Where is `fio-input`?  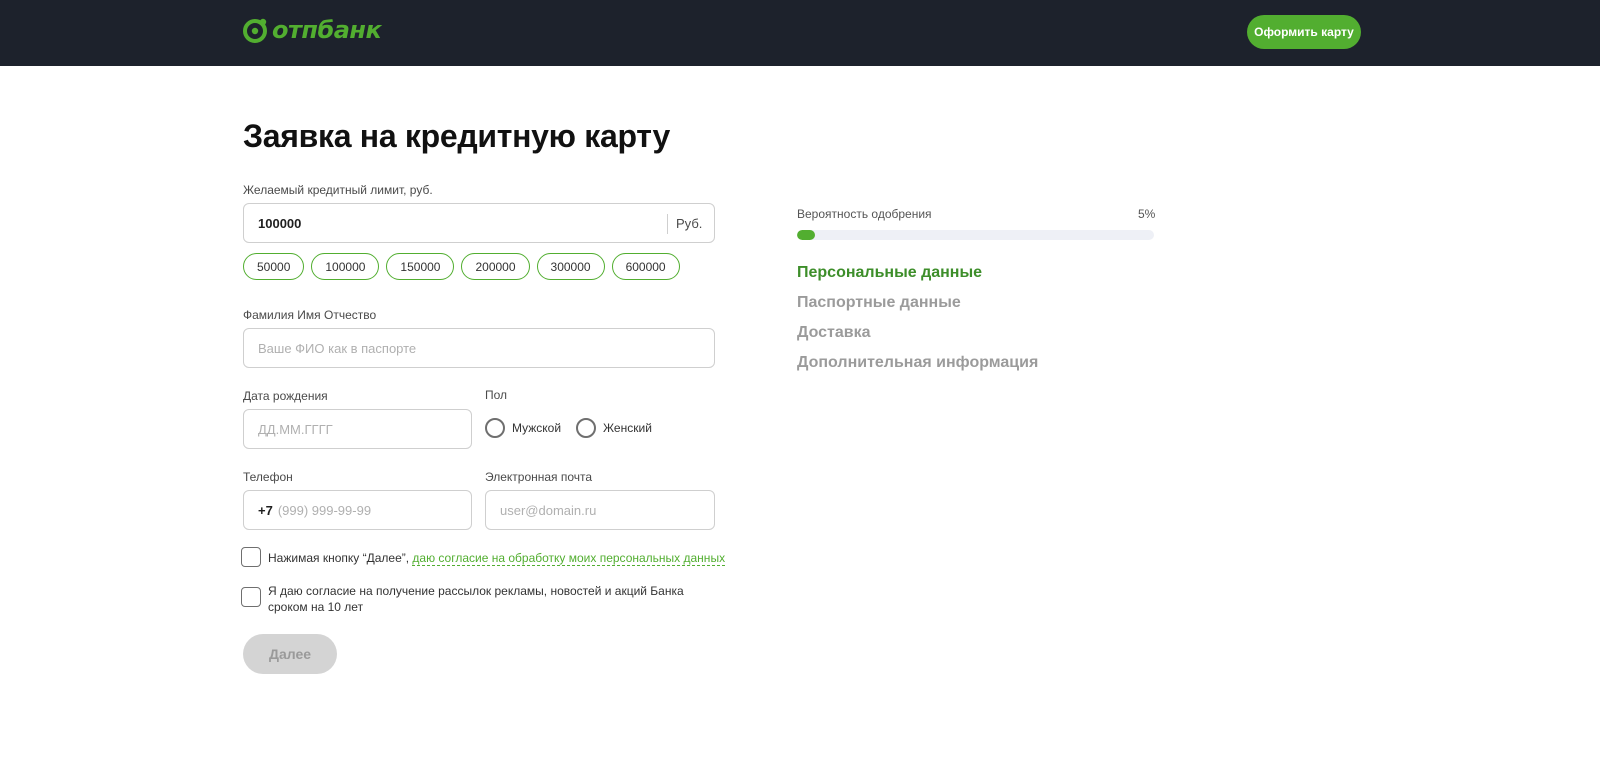
fio-input is located at coordinates (479, 348).